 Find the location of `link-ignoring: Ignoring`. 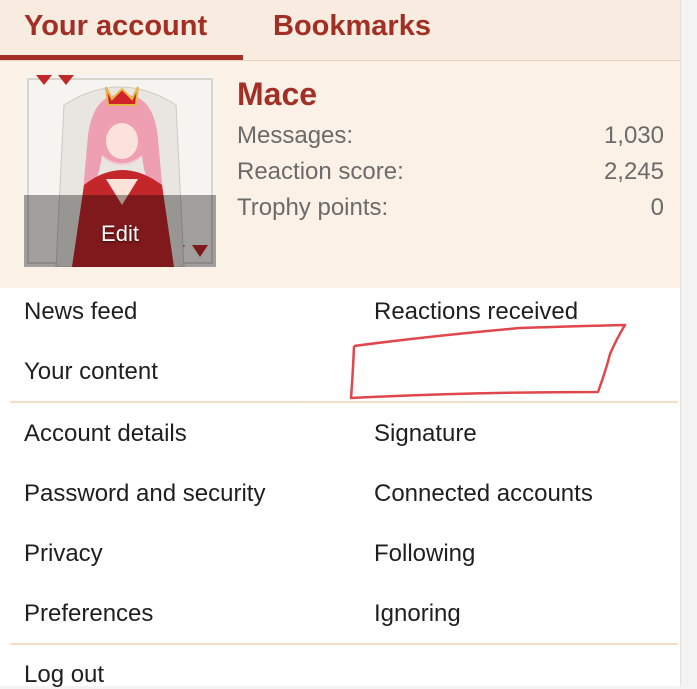

link-ignoring: Ignoring is located at coordinates (417, 614).